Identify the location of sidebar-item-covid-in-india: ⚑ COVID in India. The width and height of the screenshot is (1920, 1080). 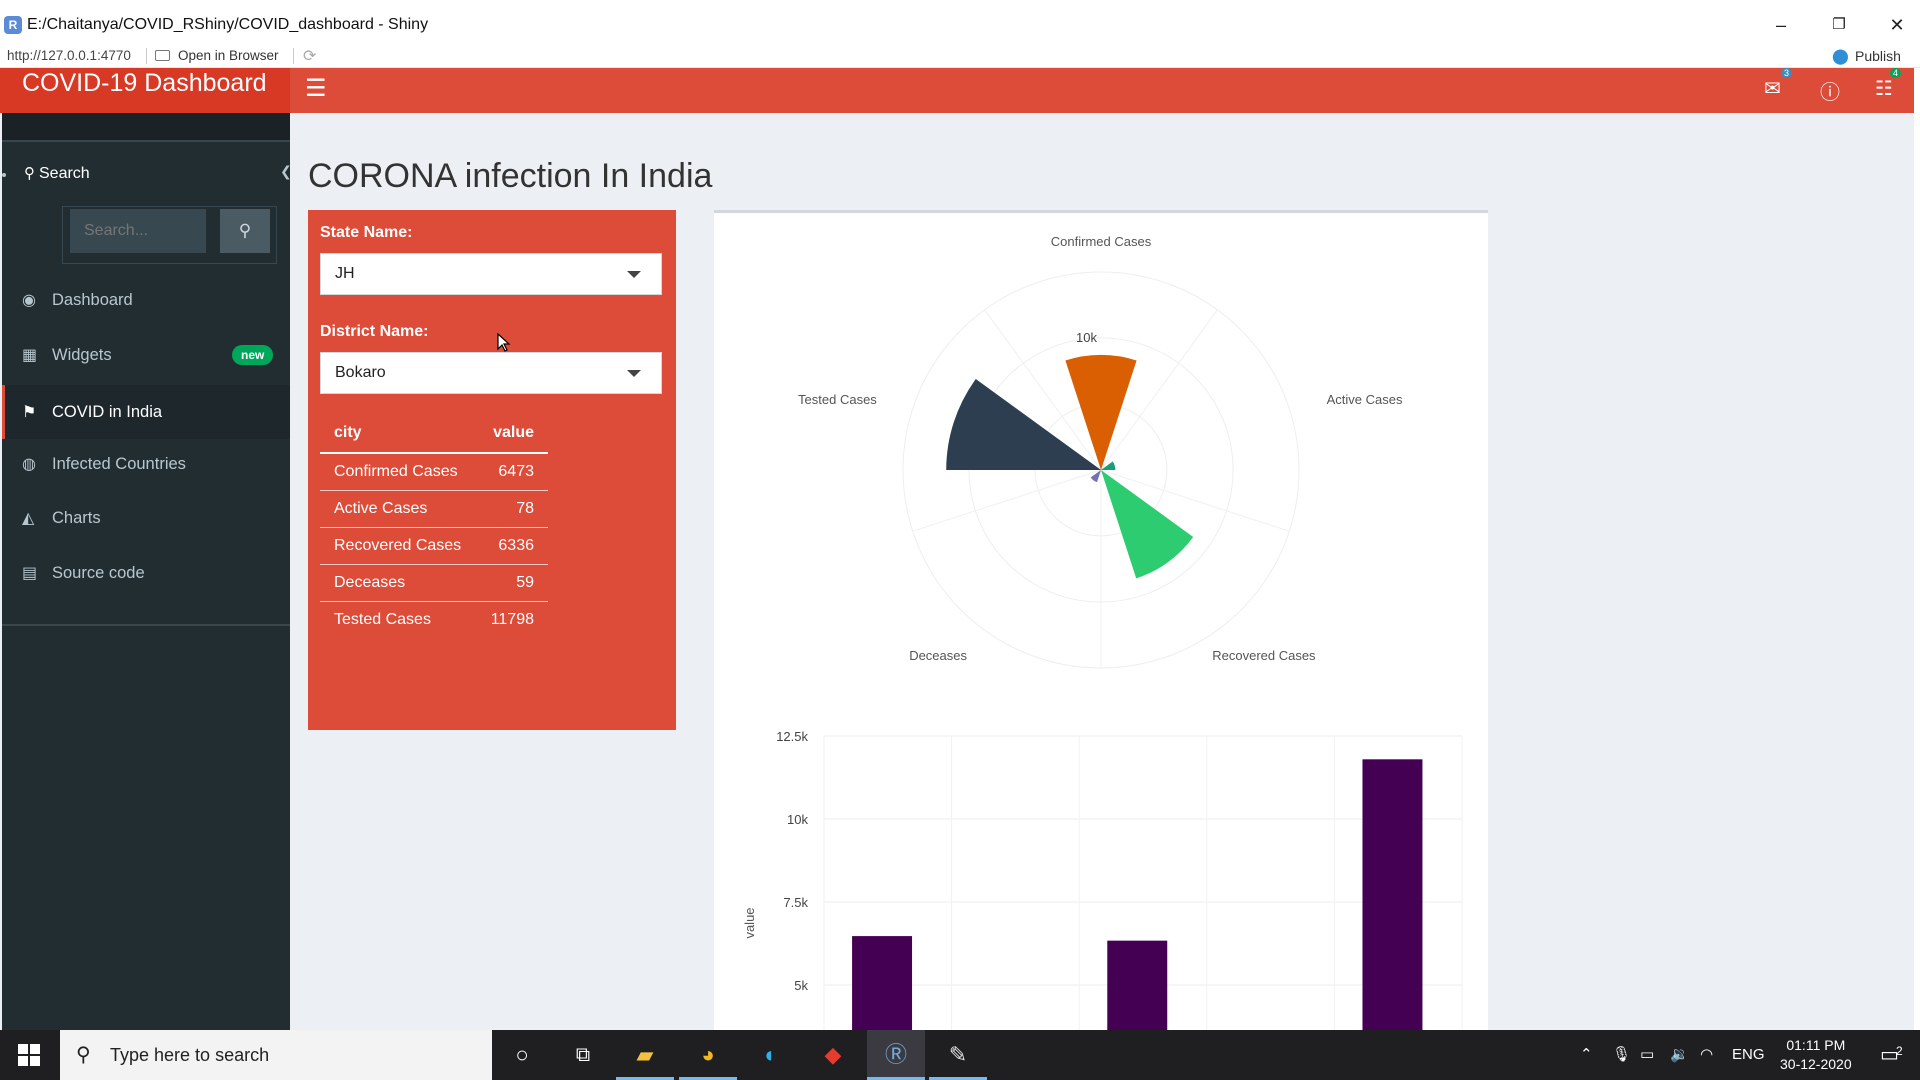
(146, 412).